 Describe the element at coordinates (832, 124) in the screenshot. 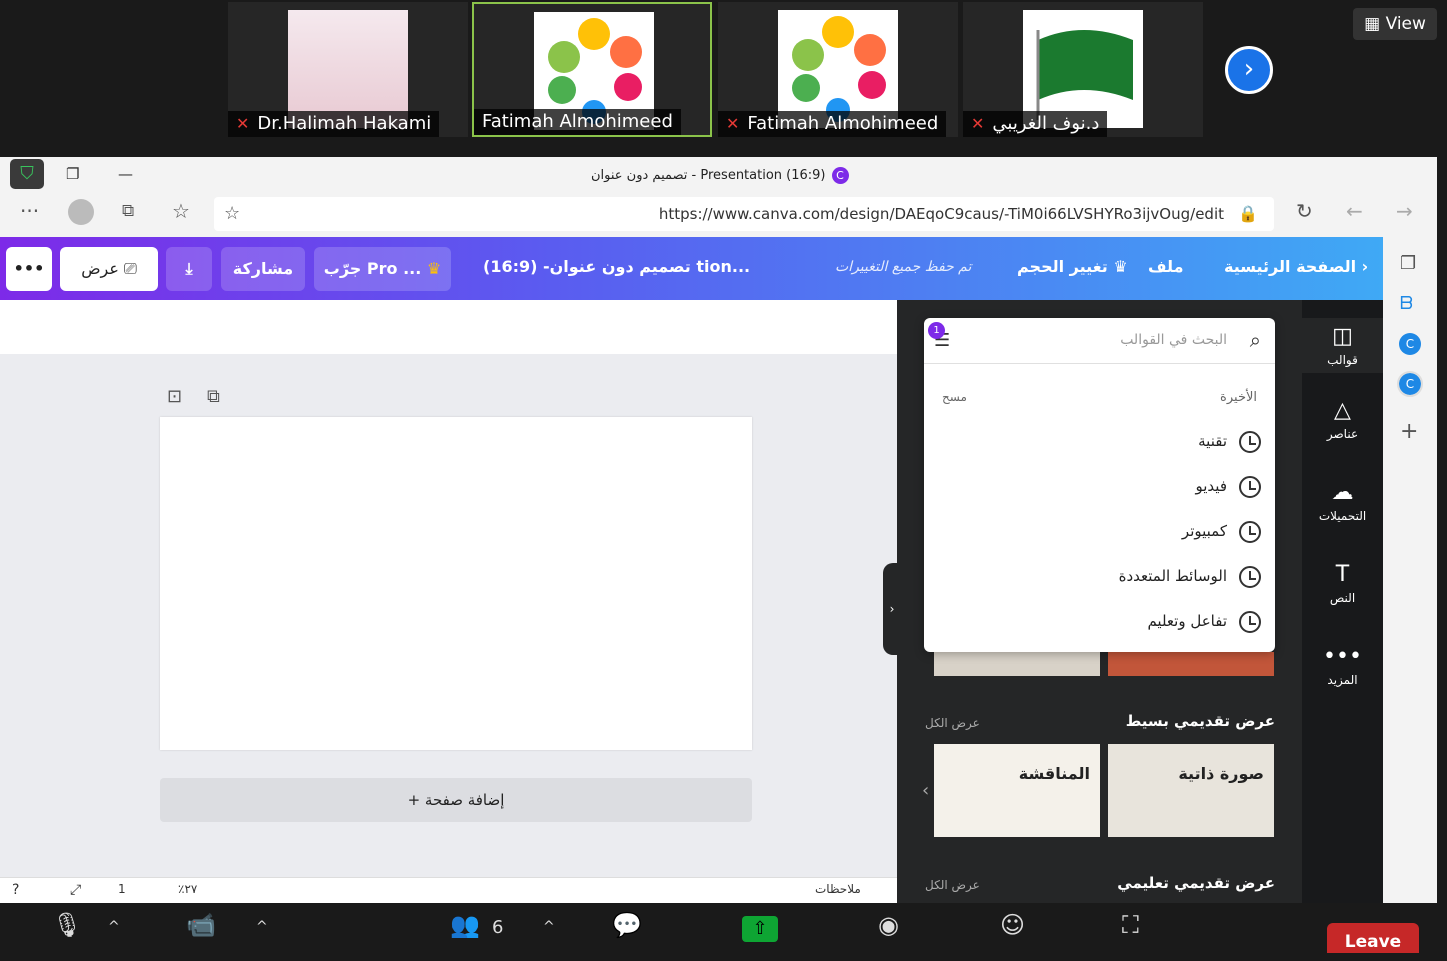

I see `participant-name: ✕ Fatimah Almohimeed` at that location.